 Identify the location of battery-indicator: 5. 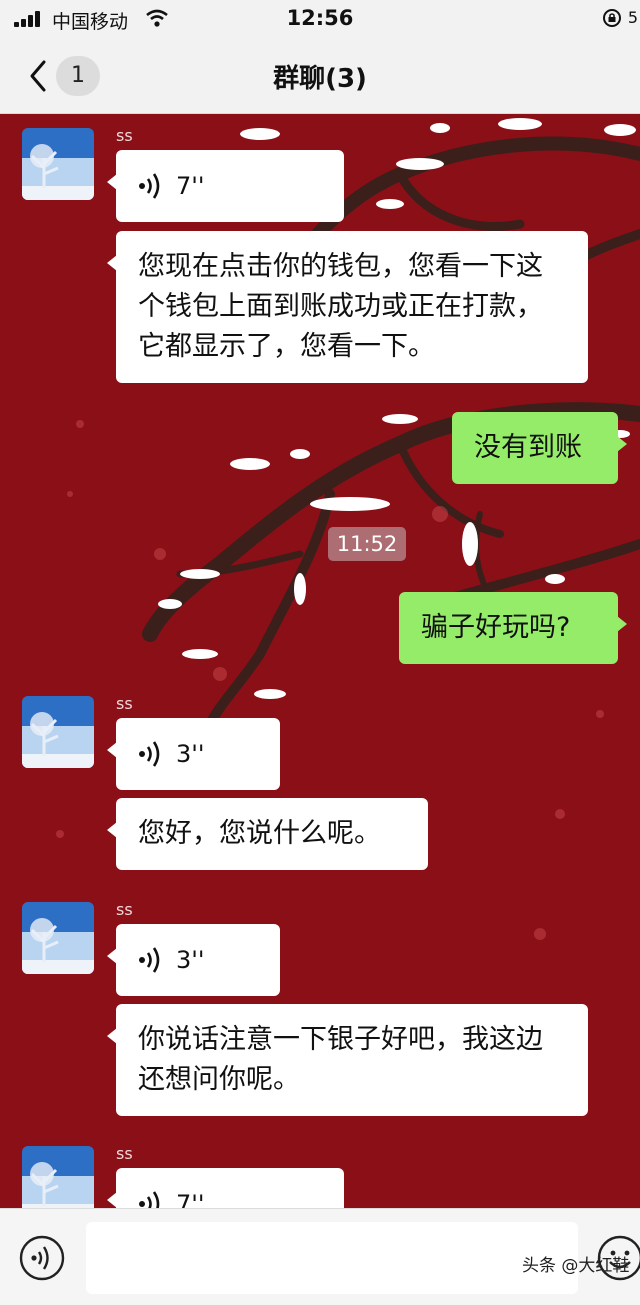
(632, 17).